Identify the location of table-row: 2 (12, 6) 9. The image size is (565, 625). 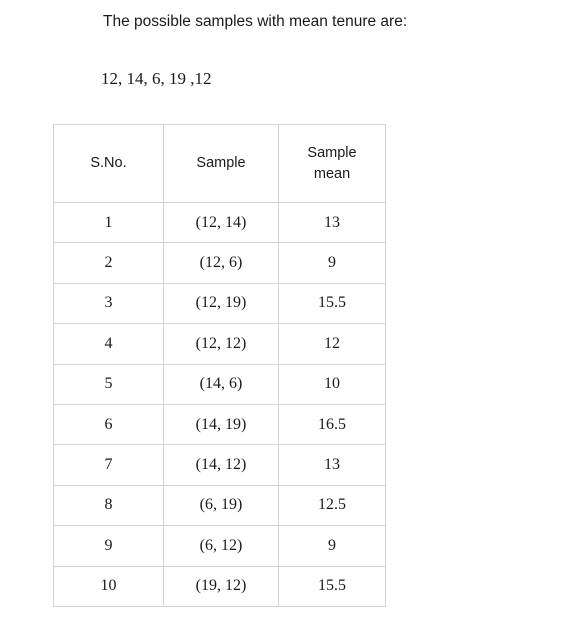
(219, 263).